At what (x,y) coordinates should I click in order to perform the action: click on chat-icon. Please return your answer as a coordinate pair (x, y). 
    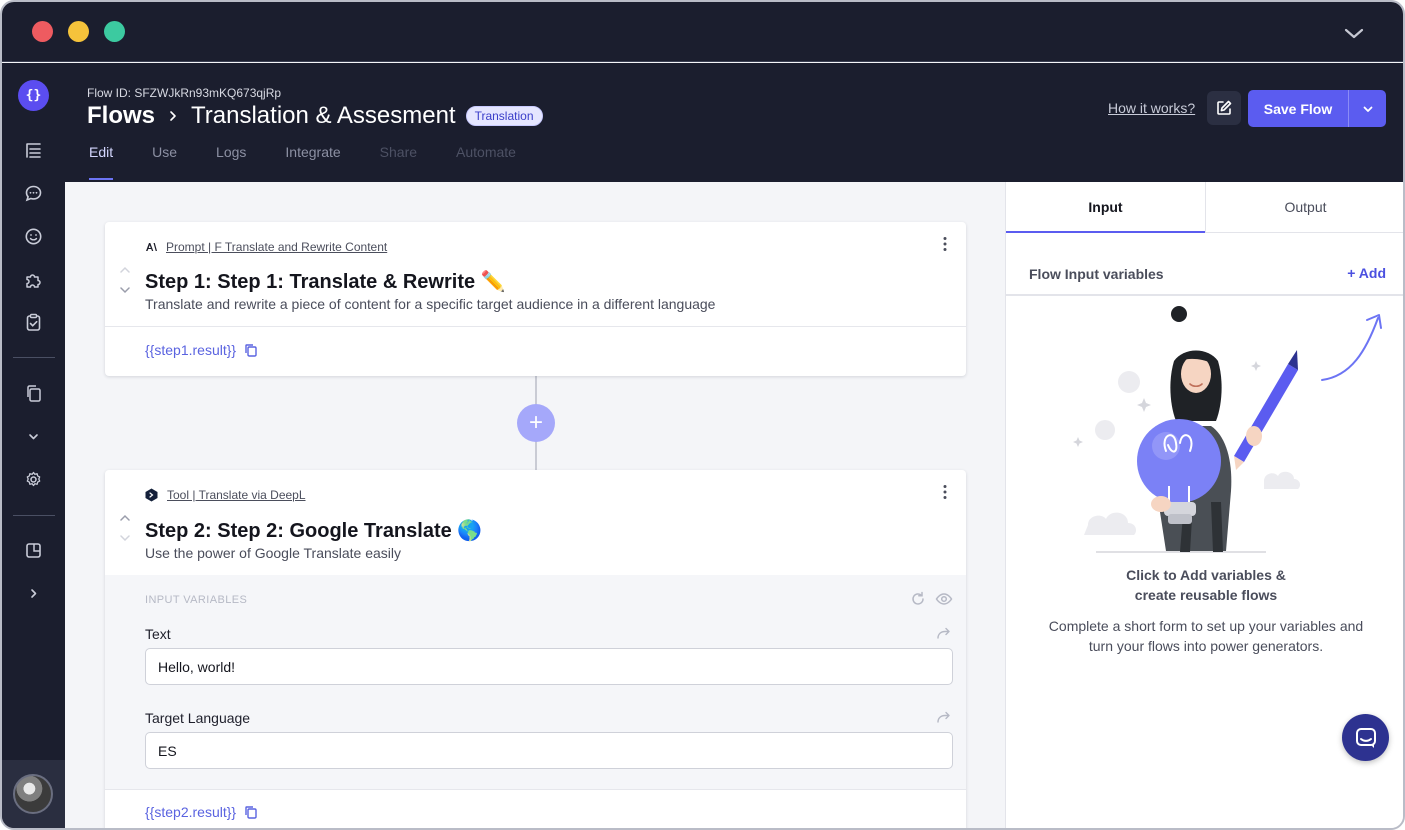
    Looking at the image, I should click on (33, 193).